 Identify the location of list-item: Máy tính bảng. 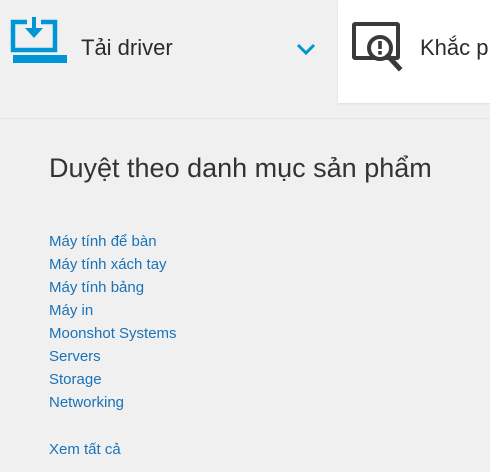
(113, 289).